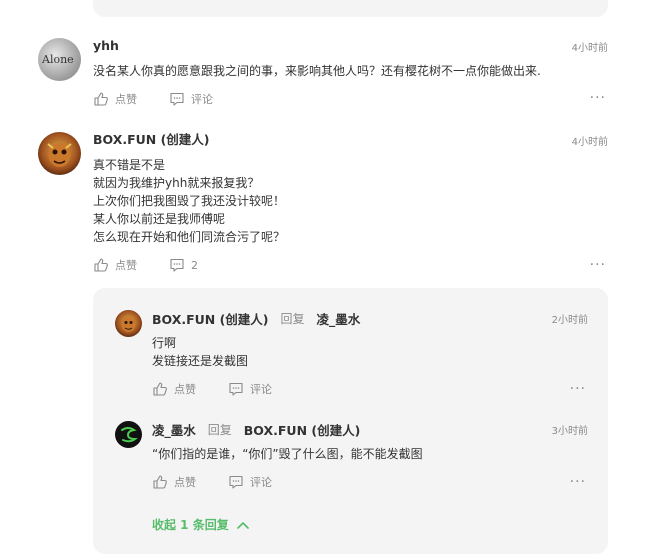 The height and width of the screenshot is (558, 655). Describe the element at coordinates (569, 320) in the screenshot. I see `reply-time: 2小时前` at that location.